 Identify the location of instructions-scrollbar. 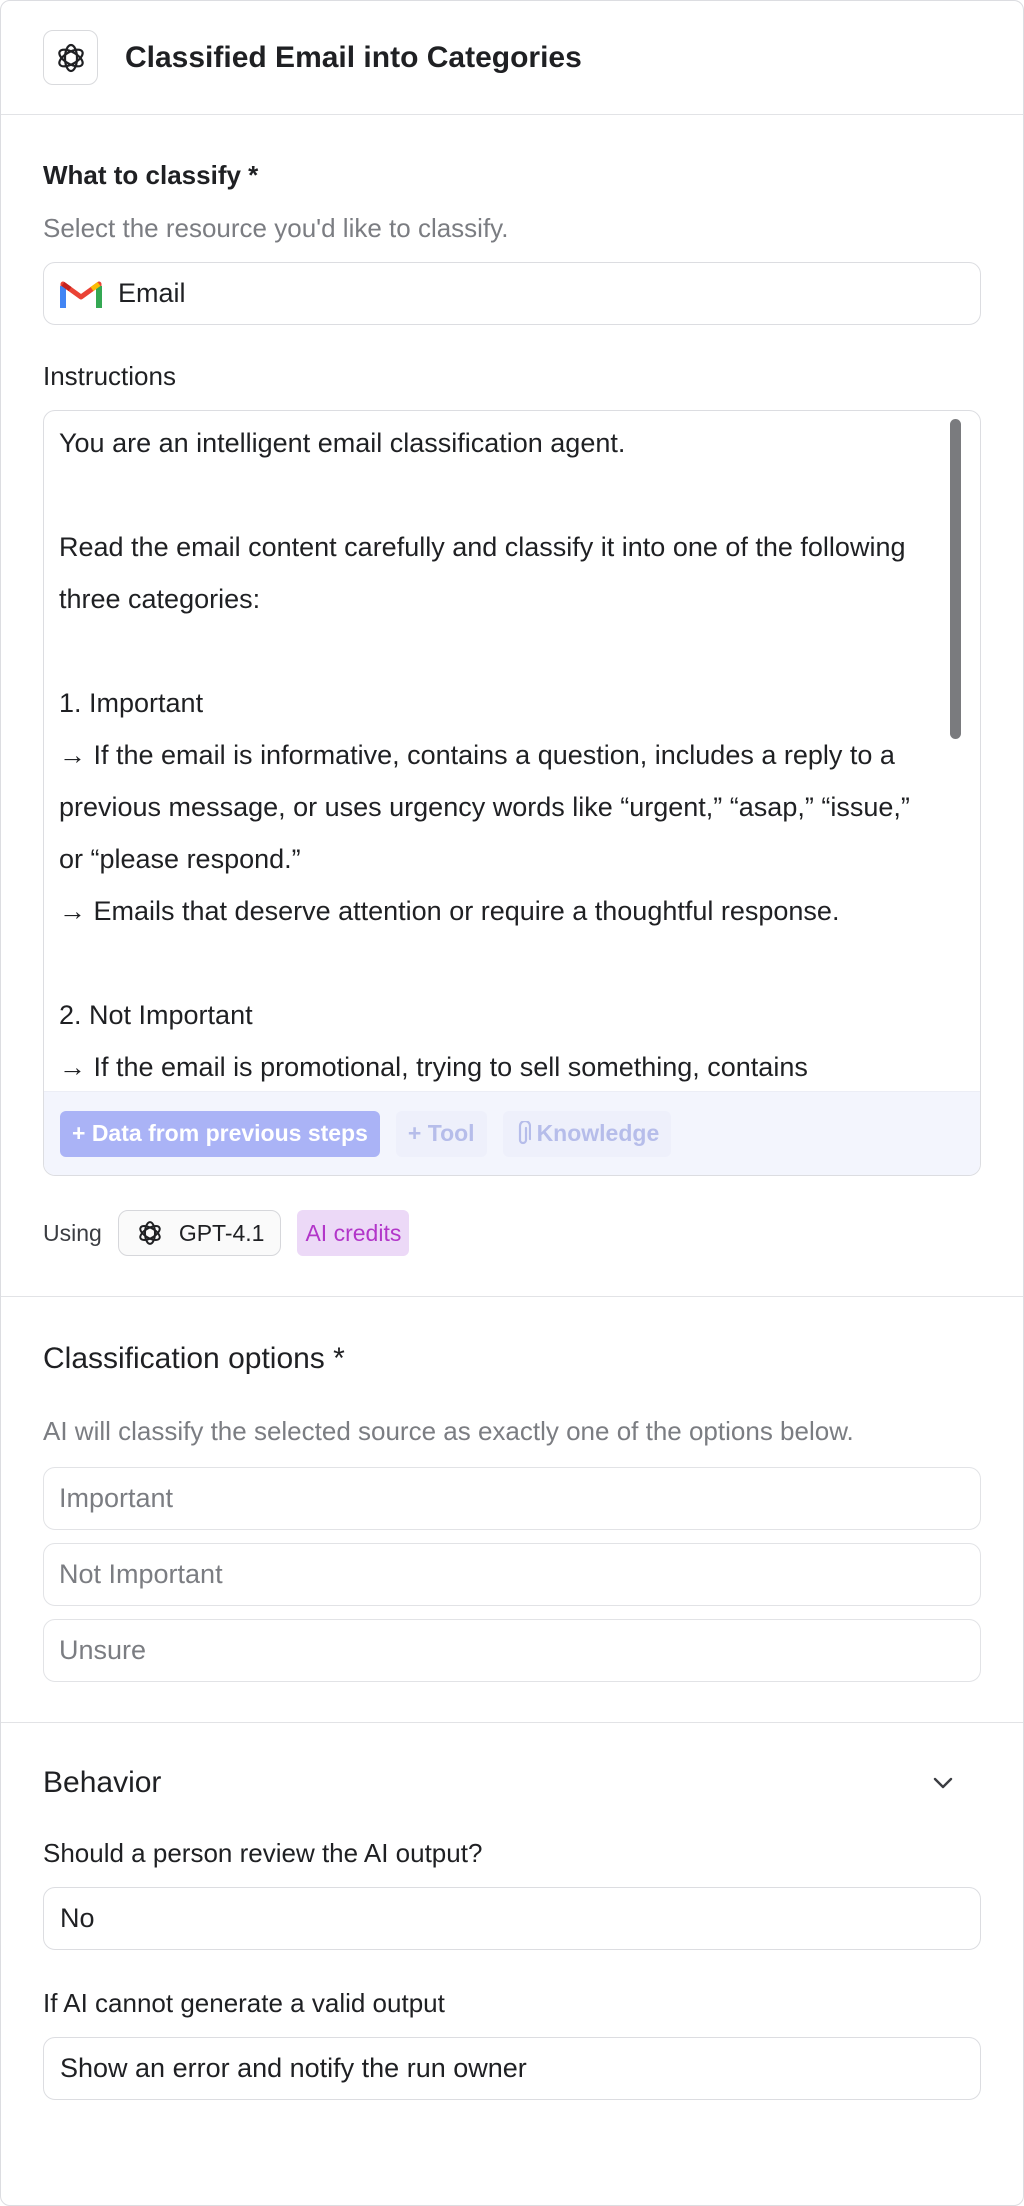
(955, 579).